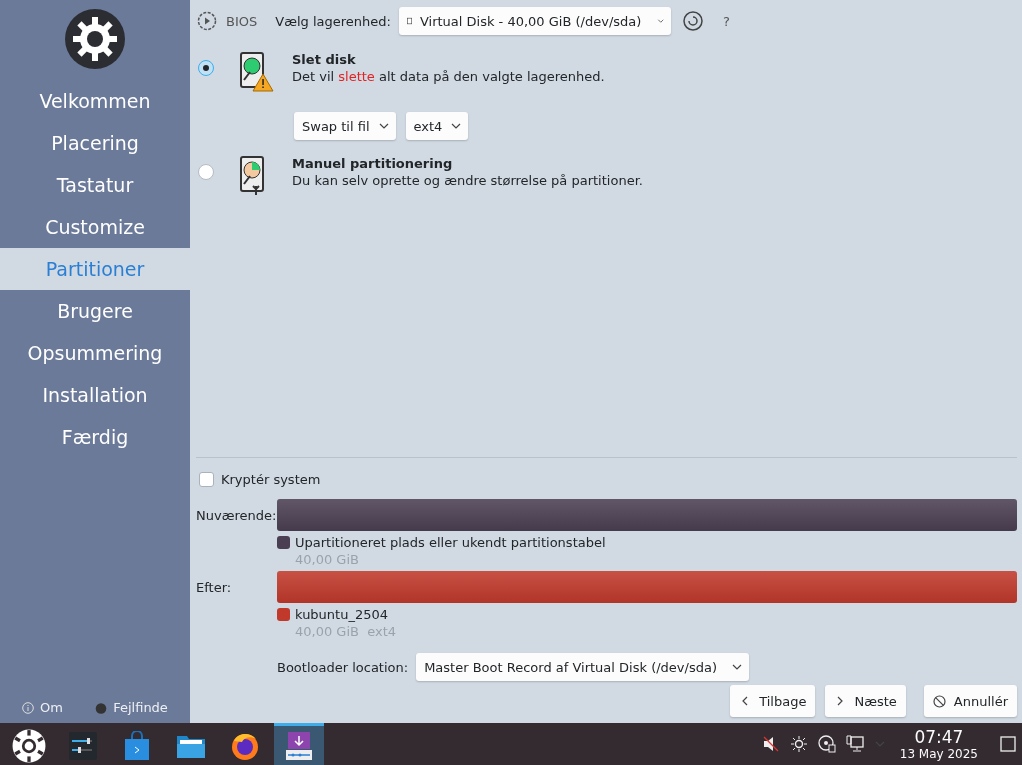 Image resolution: width=1022 pixels, height=765 pixels. I want to click on disk-icon, so click(826, 744).